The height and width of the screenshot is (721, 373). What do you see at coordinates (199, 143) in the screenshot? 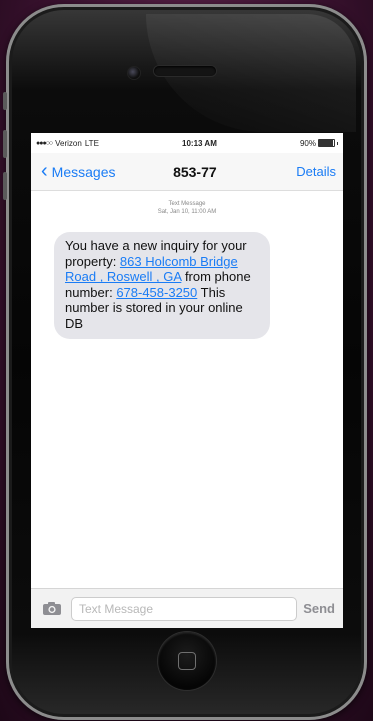
I see `status-time: 10:13 AM` at bounding box center [199, 143].